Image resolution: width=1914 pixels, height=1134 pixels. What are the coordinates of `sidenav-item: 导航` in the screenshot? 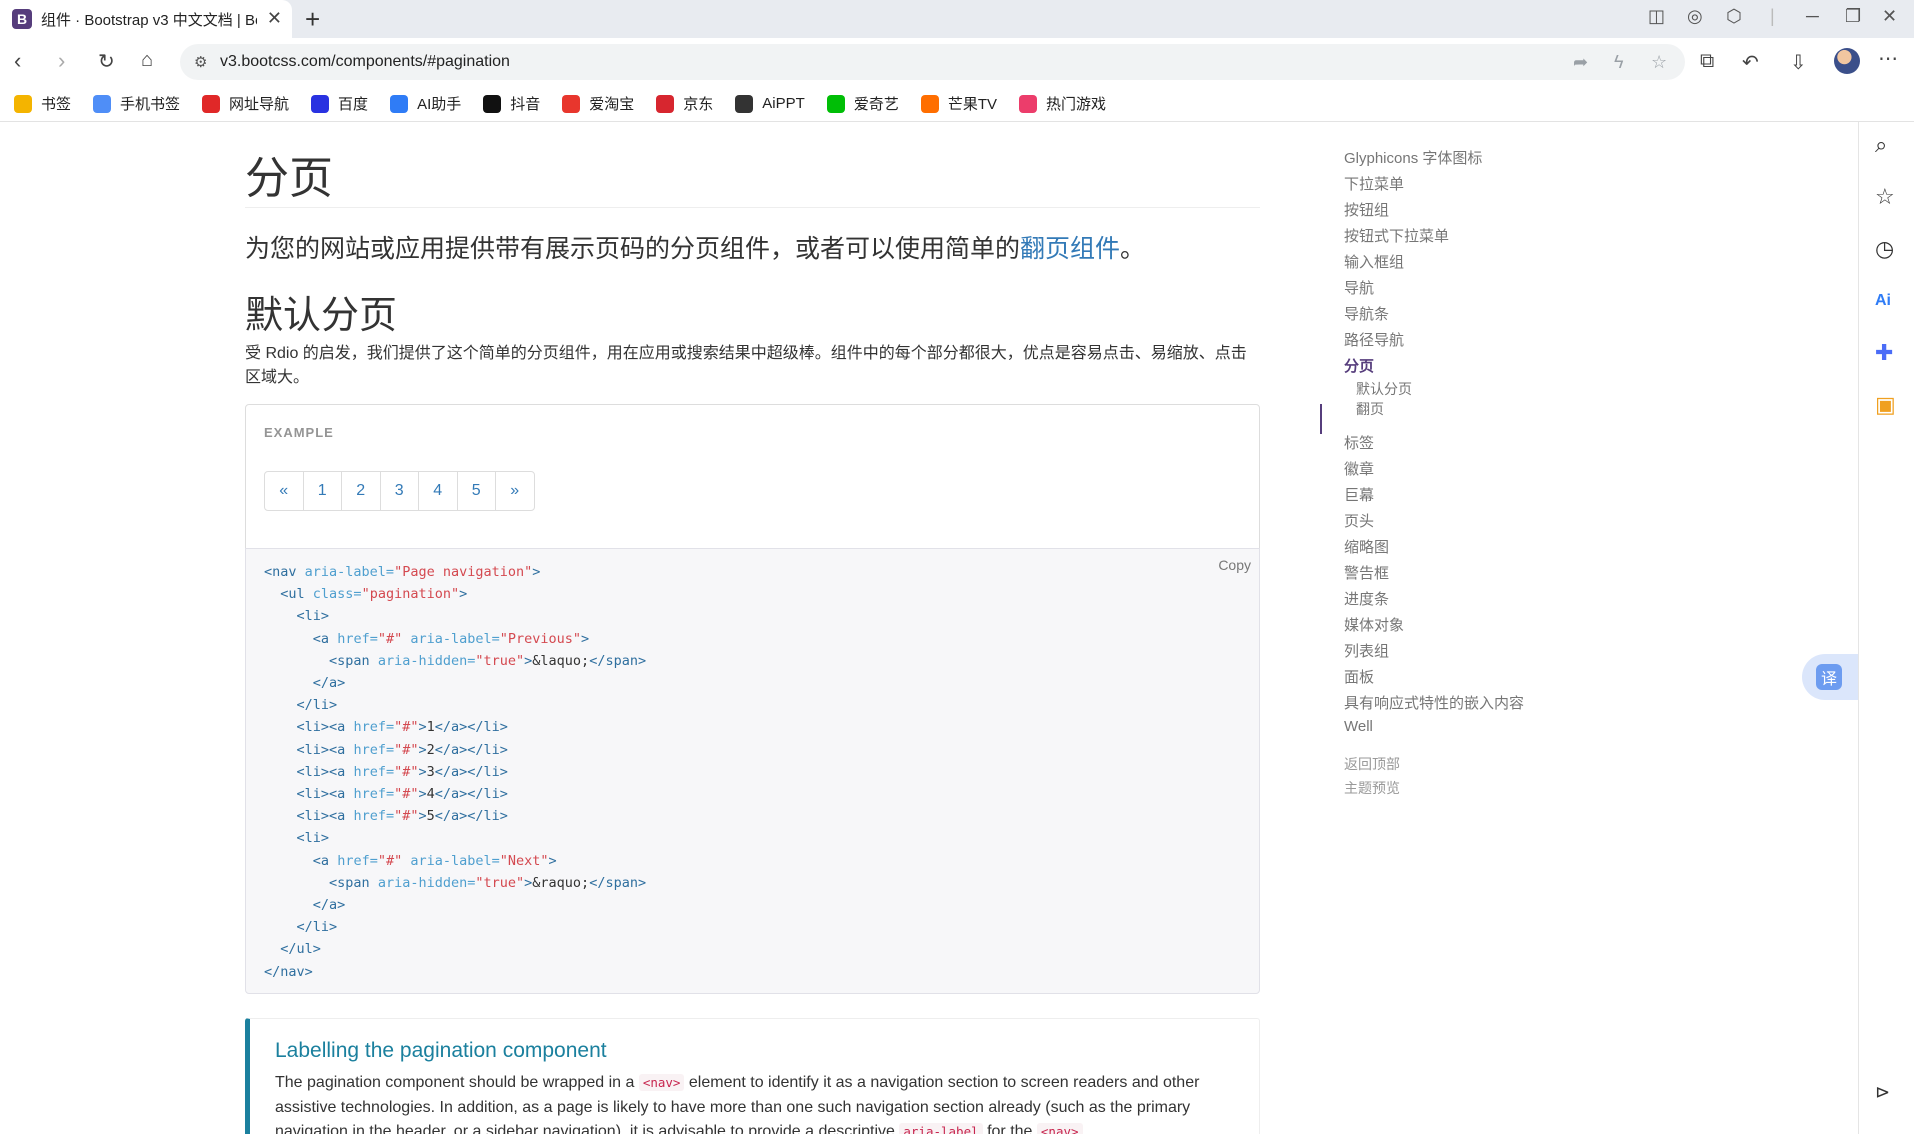 It's located at (1359, 287).